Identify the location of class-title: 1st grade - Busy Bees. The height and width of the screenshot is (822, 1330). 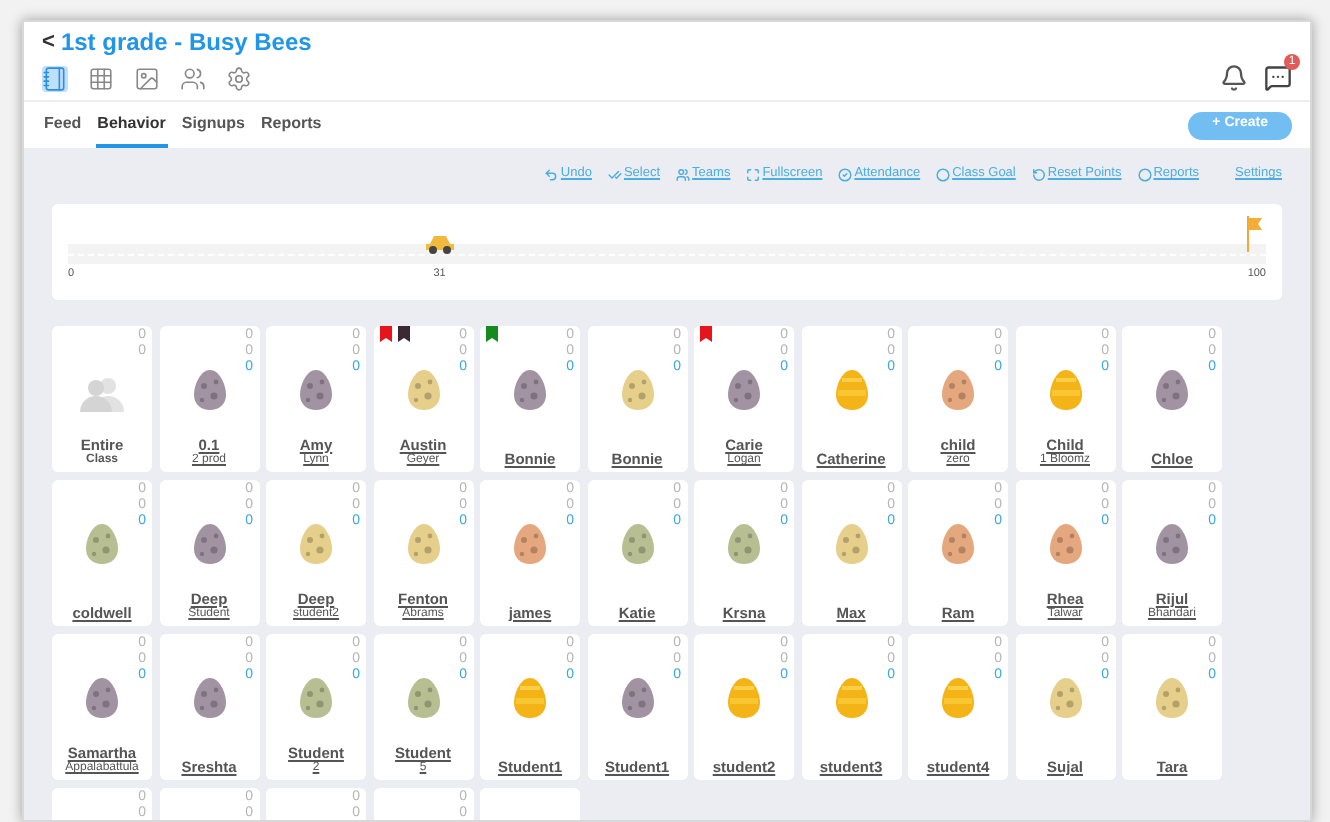
(186, 43).